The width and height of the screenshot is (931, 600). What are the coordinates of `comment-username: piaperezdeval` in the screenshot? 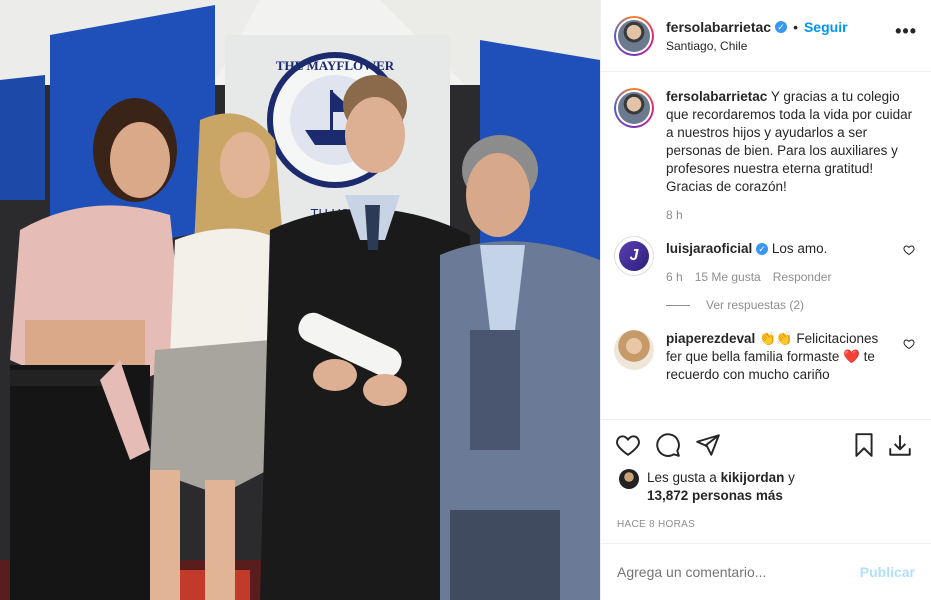 It's located at (710, 338).